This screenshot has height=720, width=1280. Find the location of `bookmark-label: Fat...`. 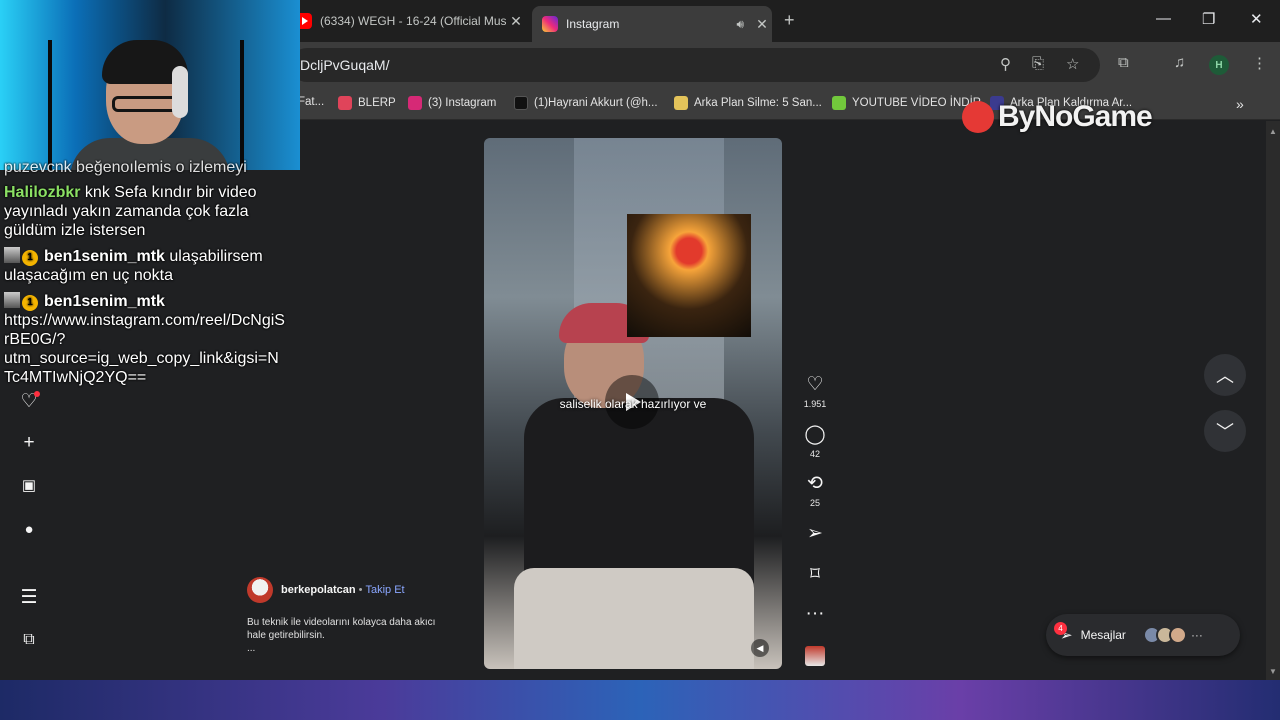

bookmark-label: Fat... is located at coordinates (311, 102).